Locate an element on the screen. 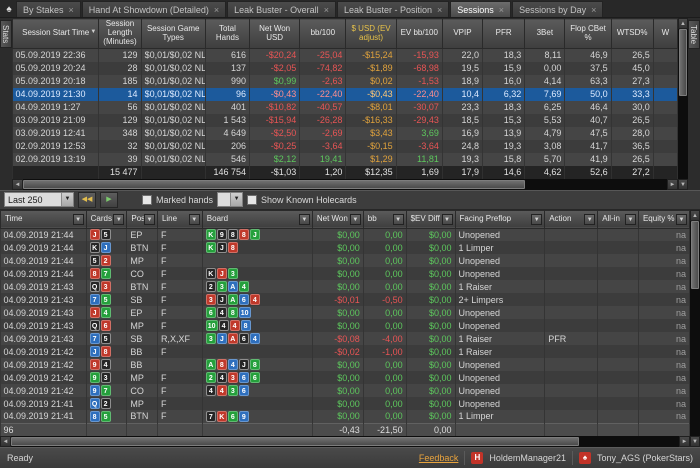  hands-vertical-scrollbar: ▲ ▼ is located at coordinates (695, 328).